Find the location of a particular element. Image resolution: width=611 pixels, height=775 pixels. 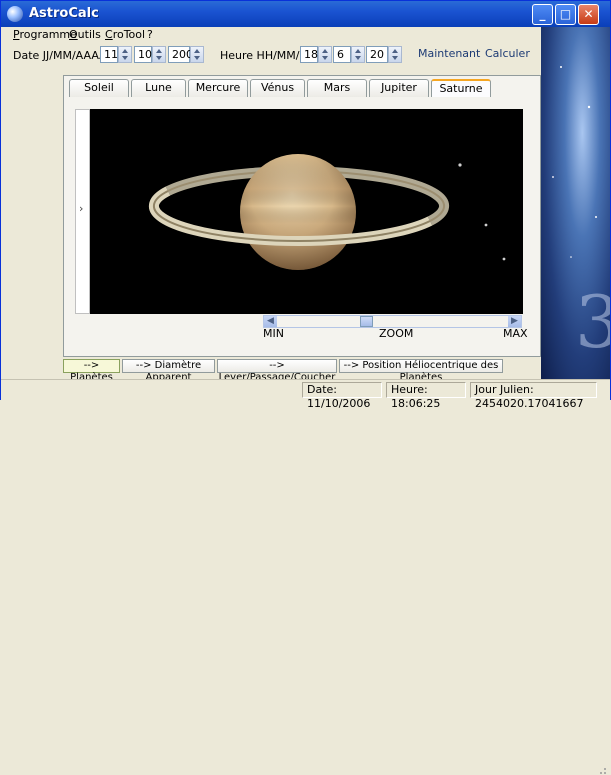

tab-lune: Lune is located at coordinates (158, 88).